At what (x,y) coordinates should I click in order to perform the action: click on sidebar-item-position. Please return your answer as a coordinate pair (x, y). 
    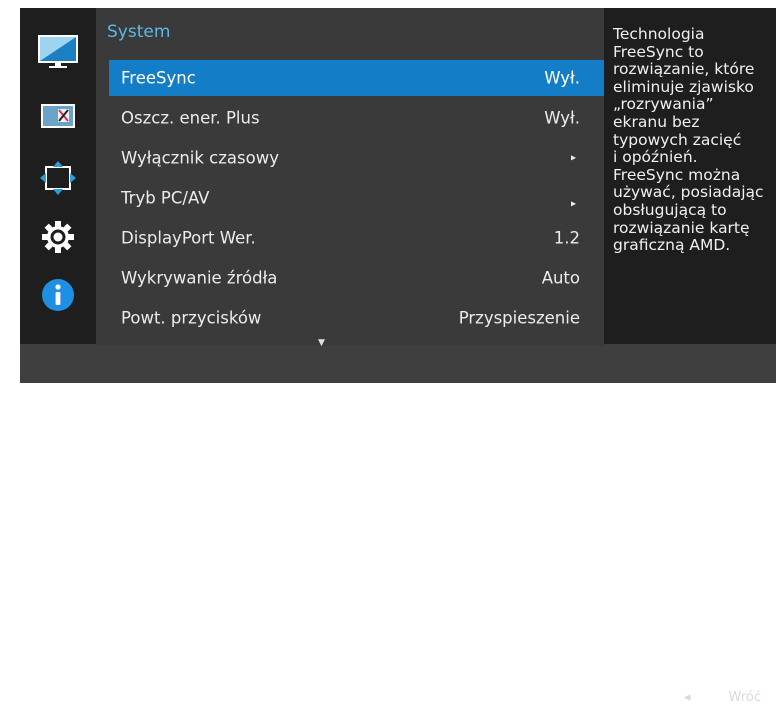
    Looking at the image, I should click on (58, 178).